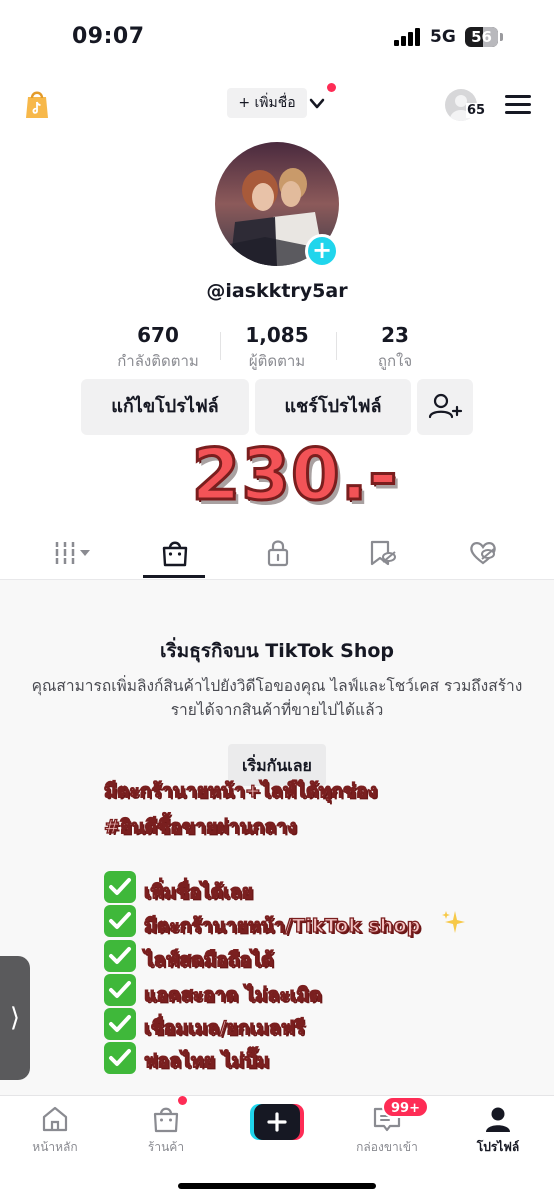 Image resolution: width=554 pixels, height=1200 pixels. I want to click on stat-label: ผู้ติดตาม, so click(277, 361).